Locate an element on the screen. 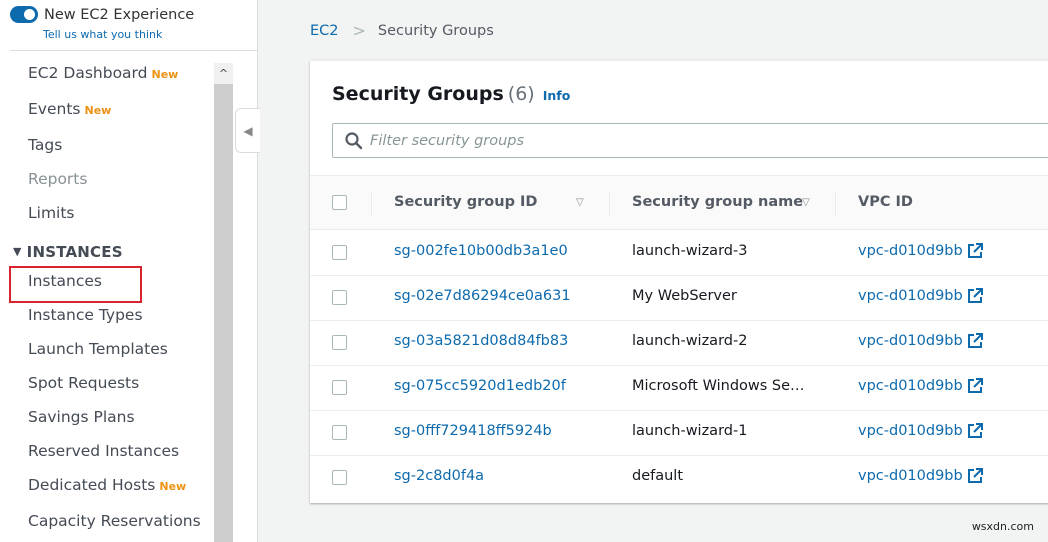 Image resolution: width=1048 pixels, height=542 pixels. new-experience-toggle is located at coordinates (24, 14).